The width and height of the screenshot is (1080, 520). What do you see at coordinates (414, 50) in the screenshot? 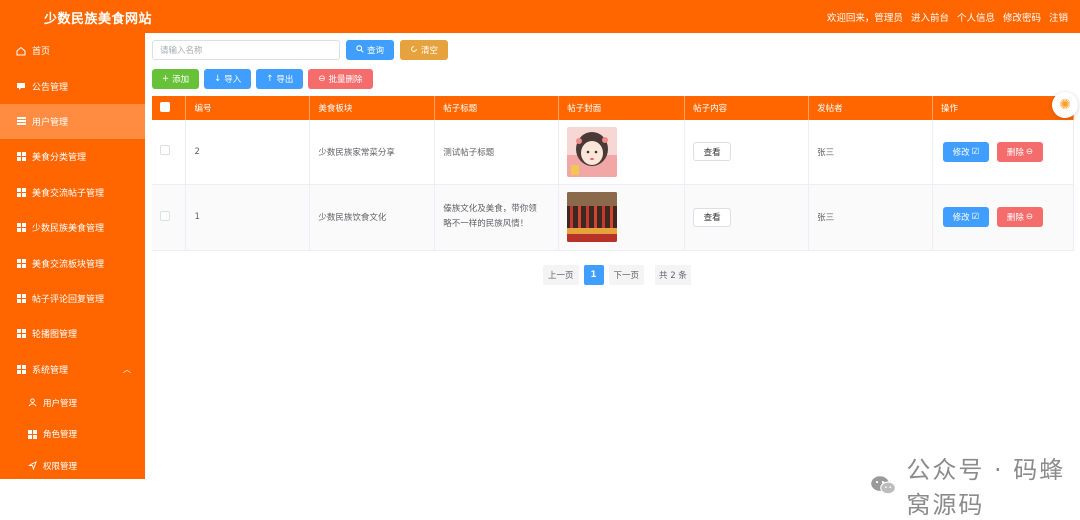
I see `refresh-icon` at bounding box center [414, 50].